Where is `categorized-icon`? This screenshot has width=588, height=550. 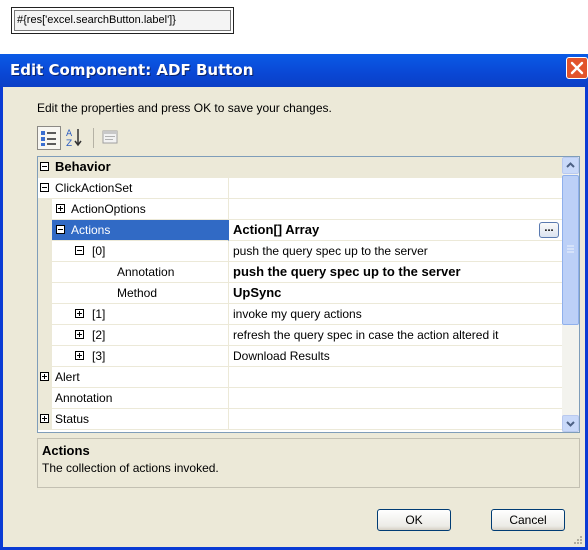
categorized-icon is located at coordinates (48, 138).